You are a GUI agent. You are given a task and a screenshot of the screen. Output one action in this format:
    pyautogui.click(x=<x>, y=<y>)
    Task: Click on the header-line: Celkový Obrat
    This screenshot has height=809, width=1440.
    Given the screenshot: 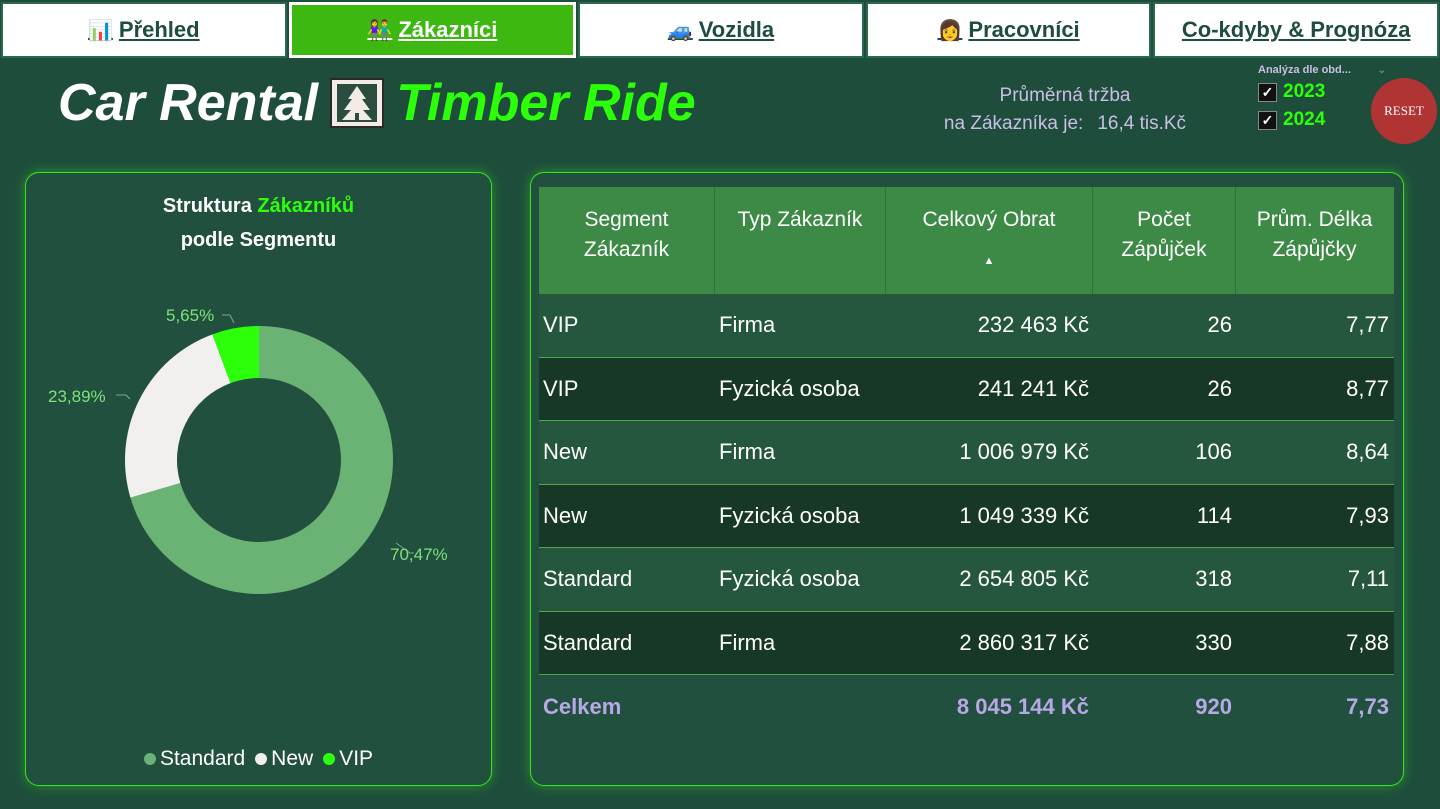 What is the action you would take?
    pyautogui.click(x=989, y=219)
    